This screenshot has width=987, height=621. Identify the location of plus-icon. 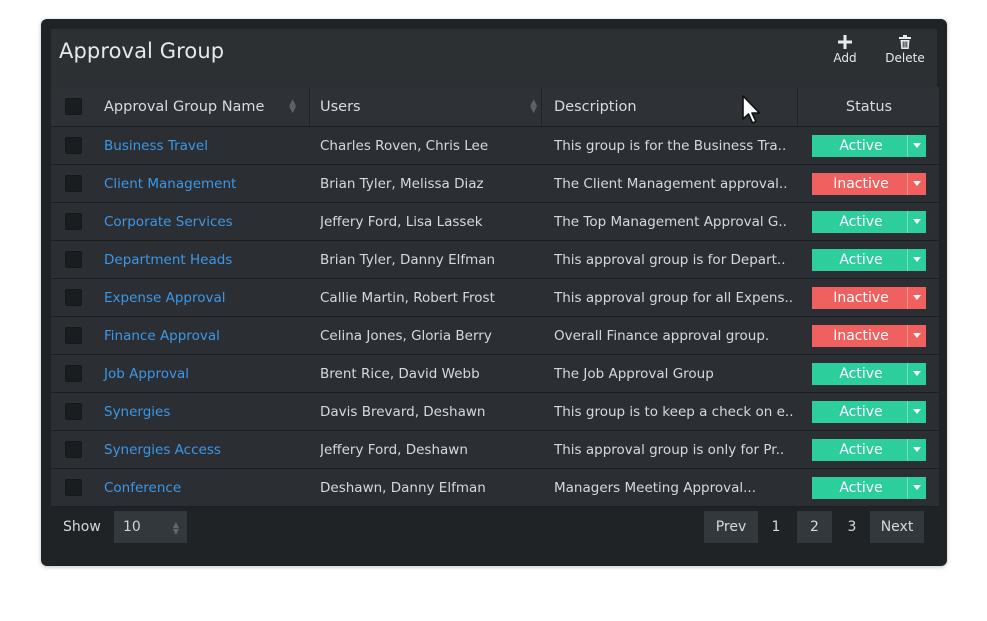
(845, 42).